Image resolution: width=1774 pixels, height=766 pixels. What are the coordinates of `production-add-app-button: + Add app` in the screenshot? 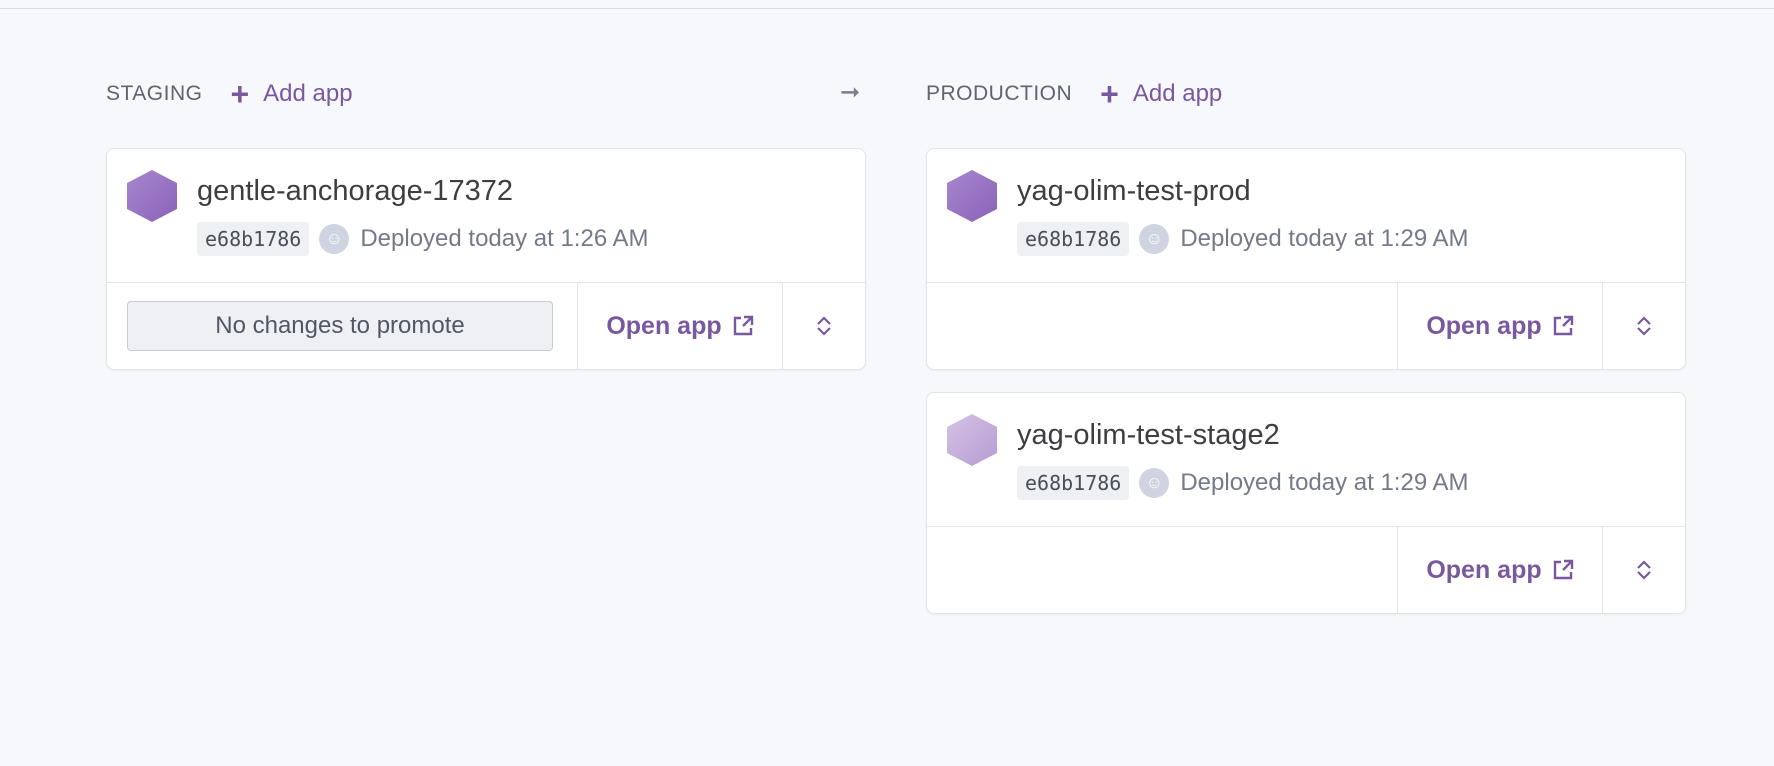 It's located at (1161, 94).